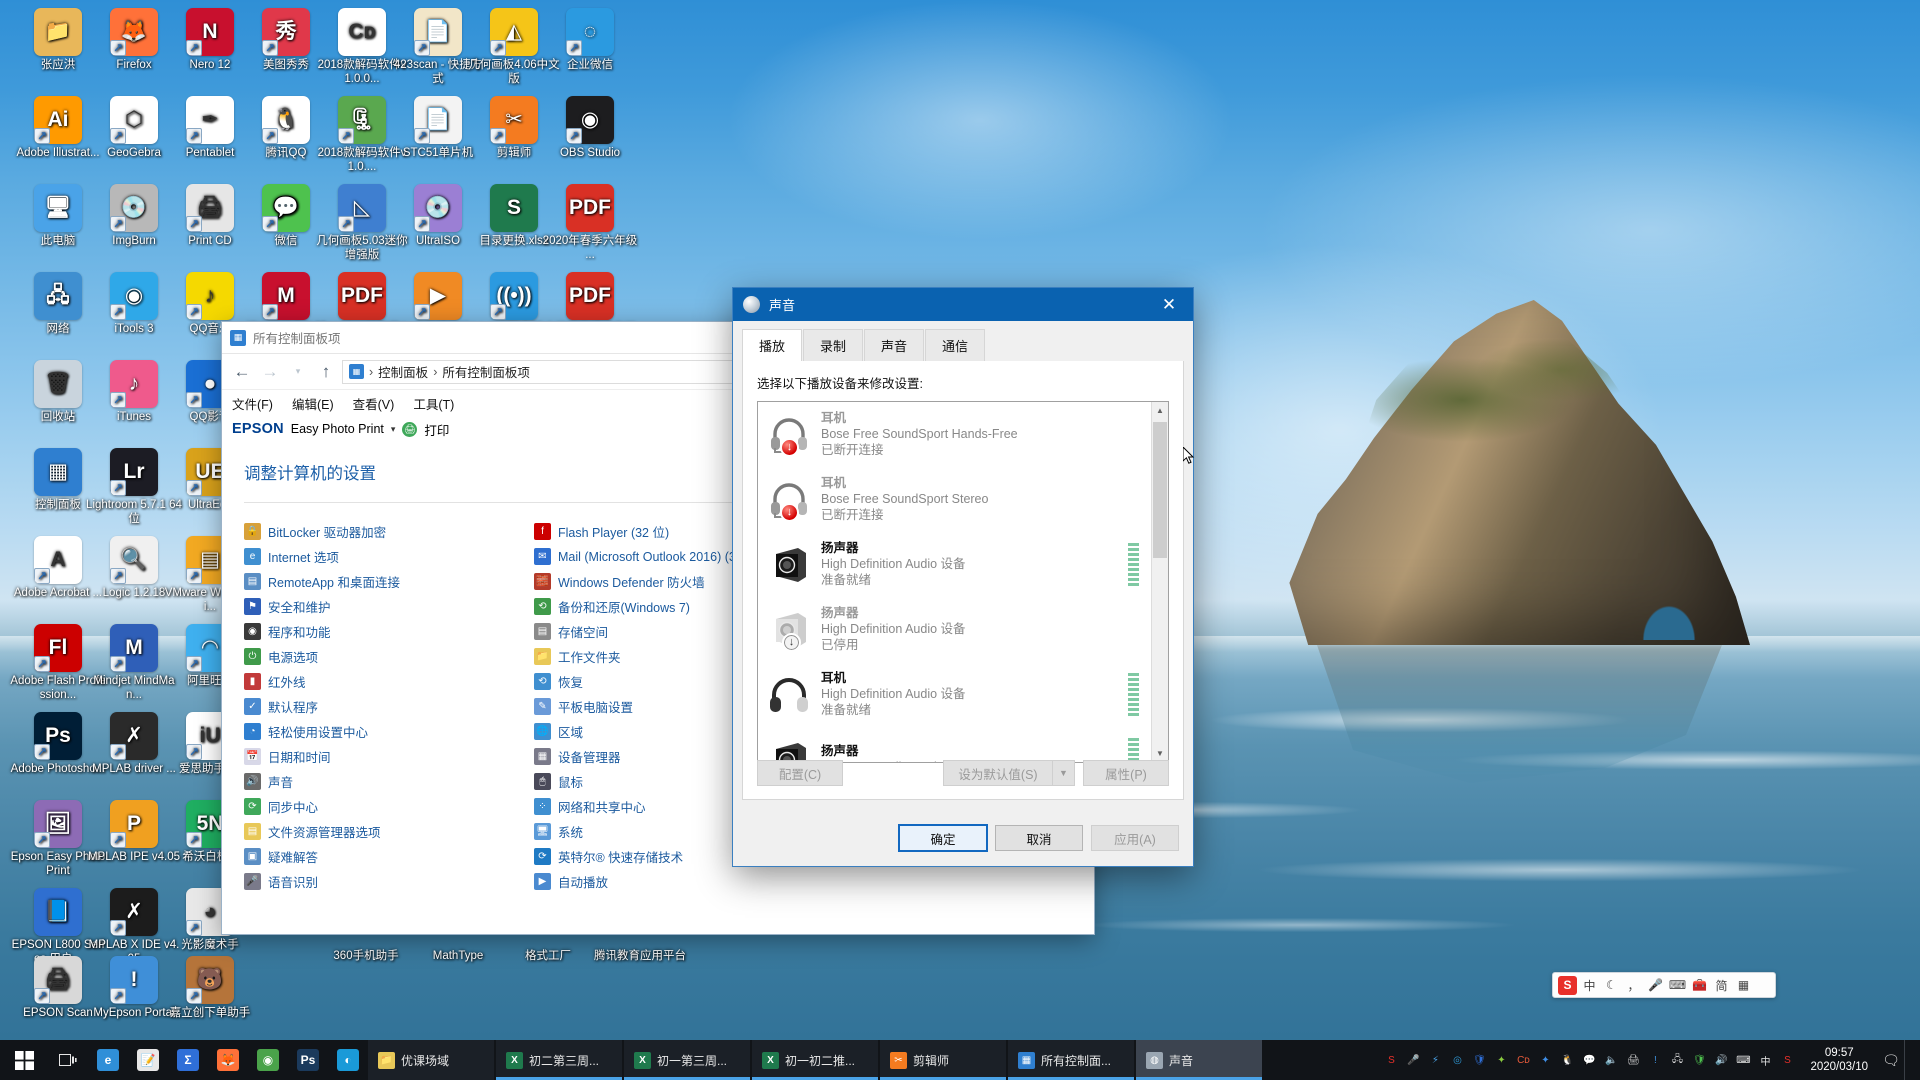  Describe the element at coordinates (1589, 1060) in the screenshot. I see `wechat-green-icon: 💬` at that location.